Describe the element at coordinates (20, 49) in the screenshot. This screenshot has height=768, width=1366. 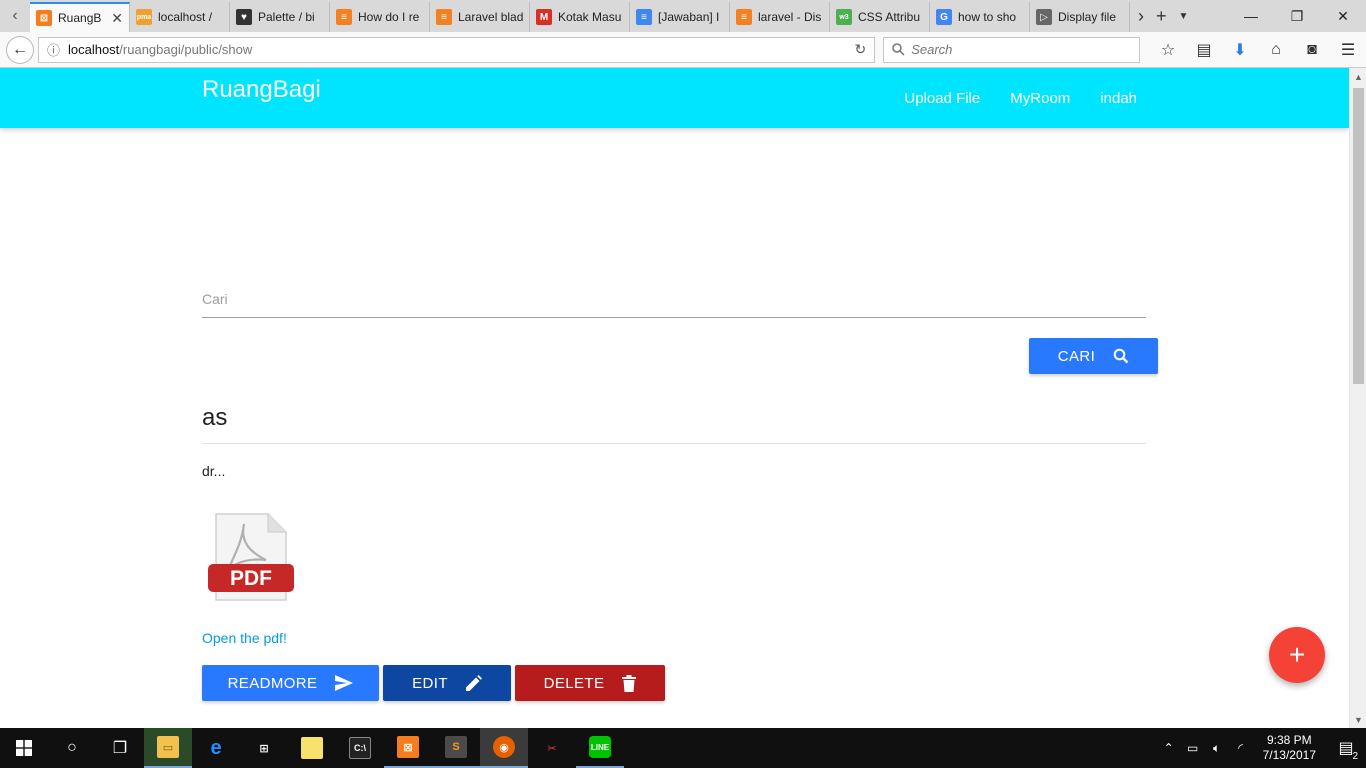
I see `back-icon: ←` at that location.